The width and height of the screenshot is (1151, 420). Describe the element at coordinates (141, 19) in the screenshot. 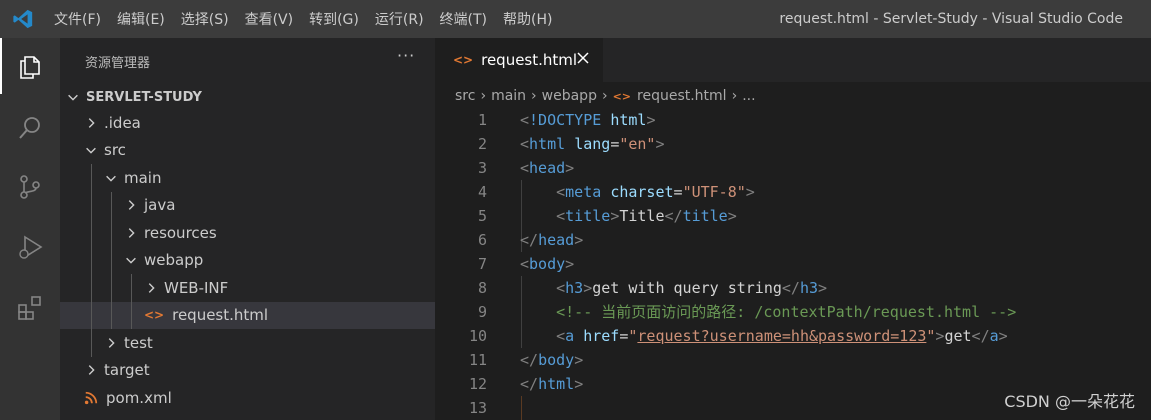

I see `menu-item: 编辑(E)` at that location.